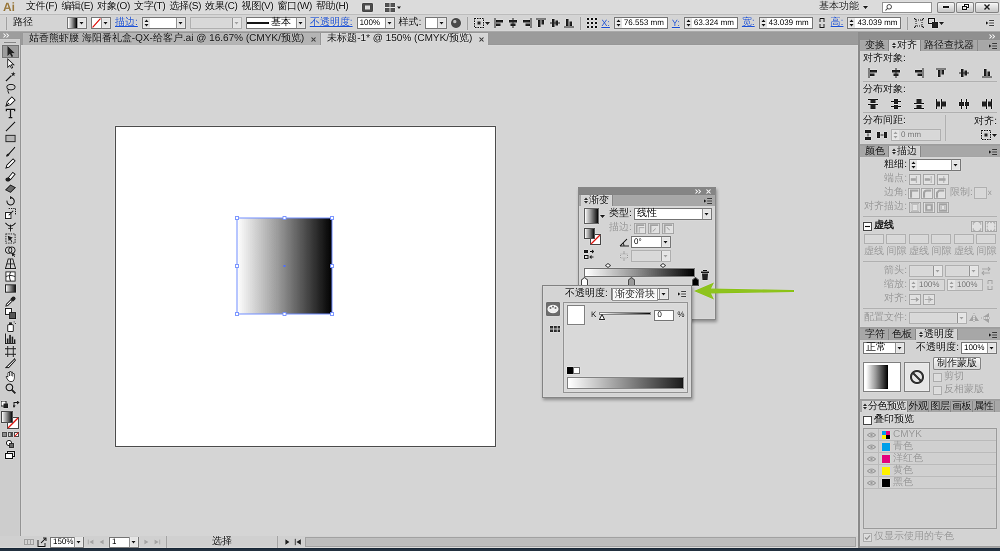  I want to click on palette-icon, so click(553, 309).